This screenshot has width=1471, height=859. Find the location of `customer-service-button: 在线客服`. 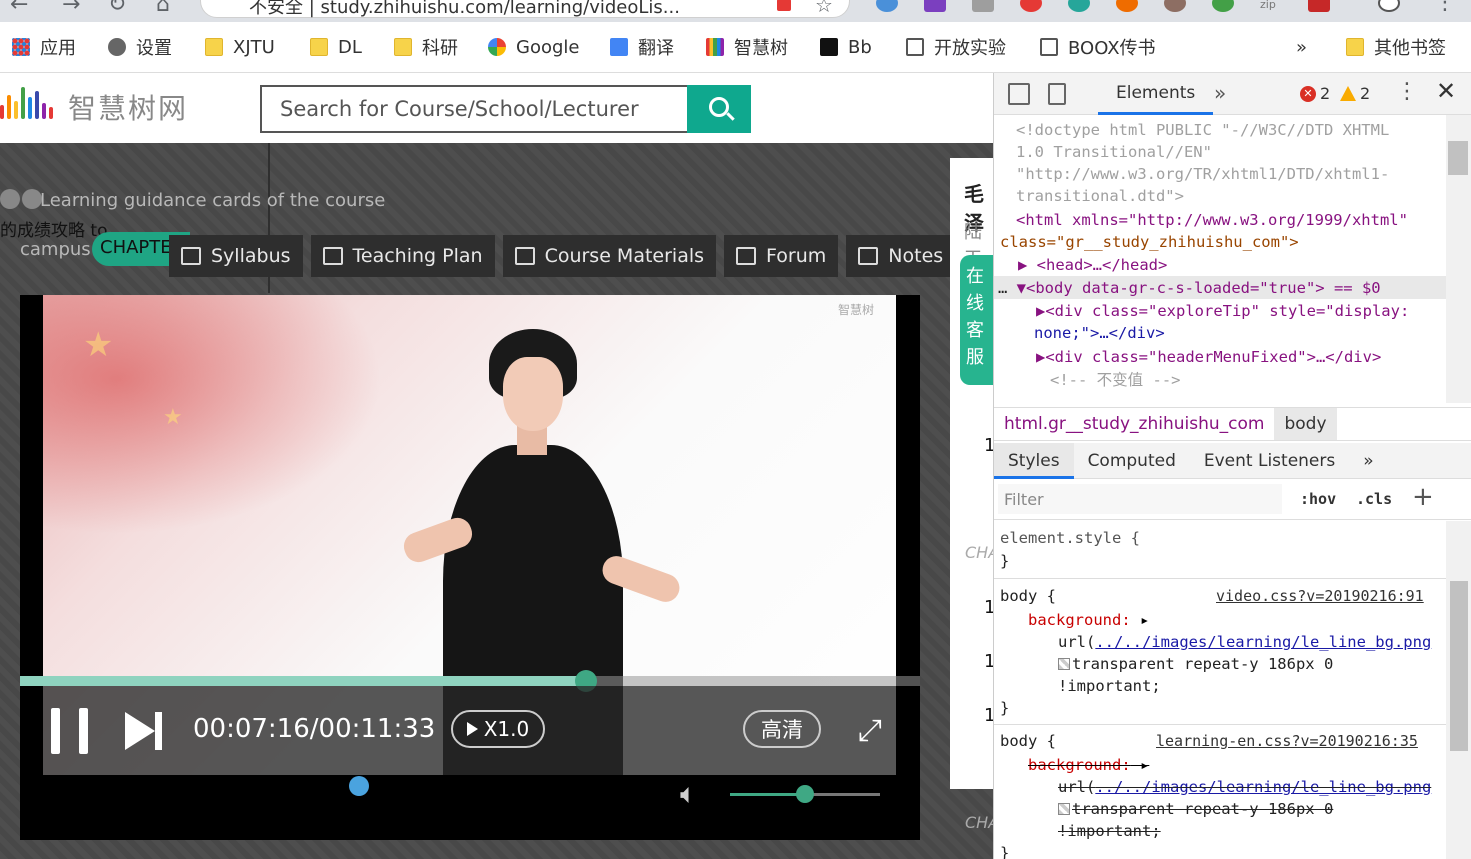

customer-service-button: 在线客服 is located at coordinates (976, 320).